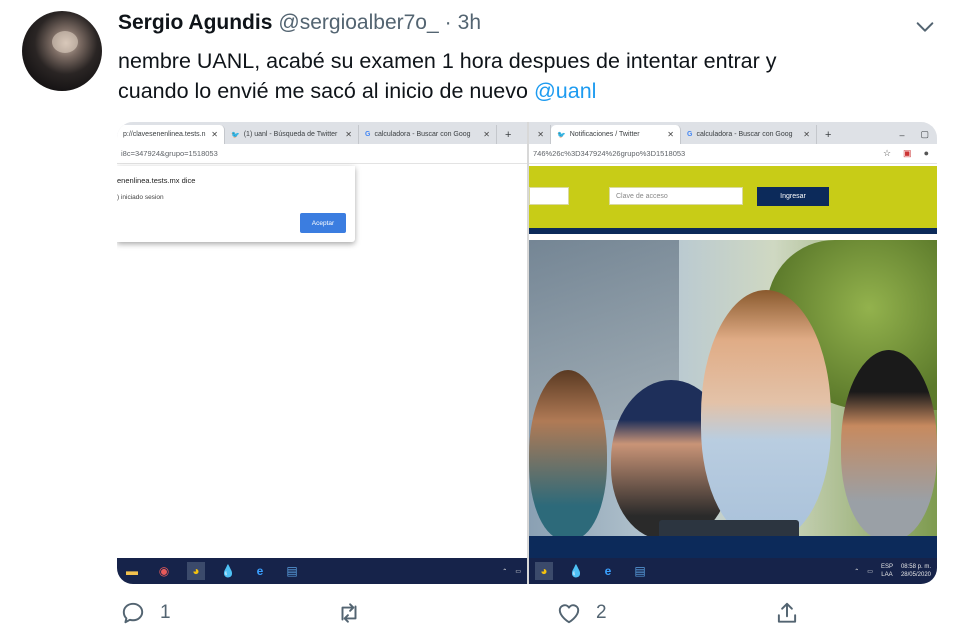  Describe the element at coordinates (165, 612) in the screenshot. I see `reply-count: 1` at that location.